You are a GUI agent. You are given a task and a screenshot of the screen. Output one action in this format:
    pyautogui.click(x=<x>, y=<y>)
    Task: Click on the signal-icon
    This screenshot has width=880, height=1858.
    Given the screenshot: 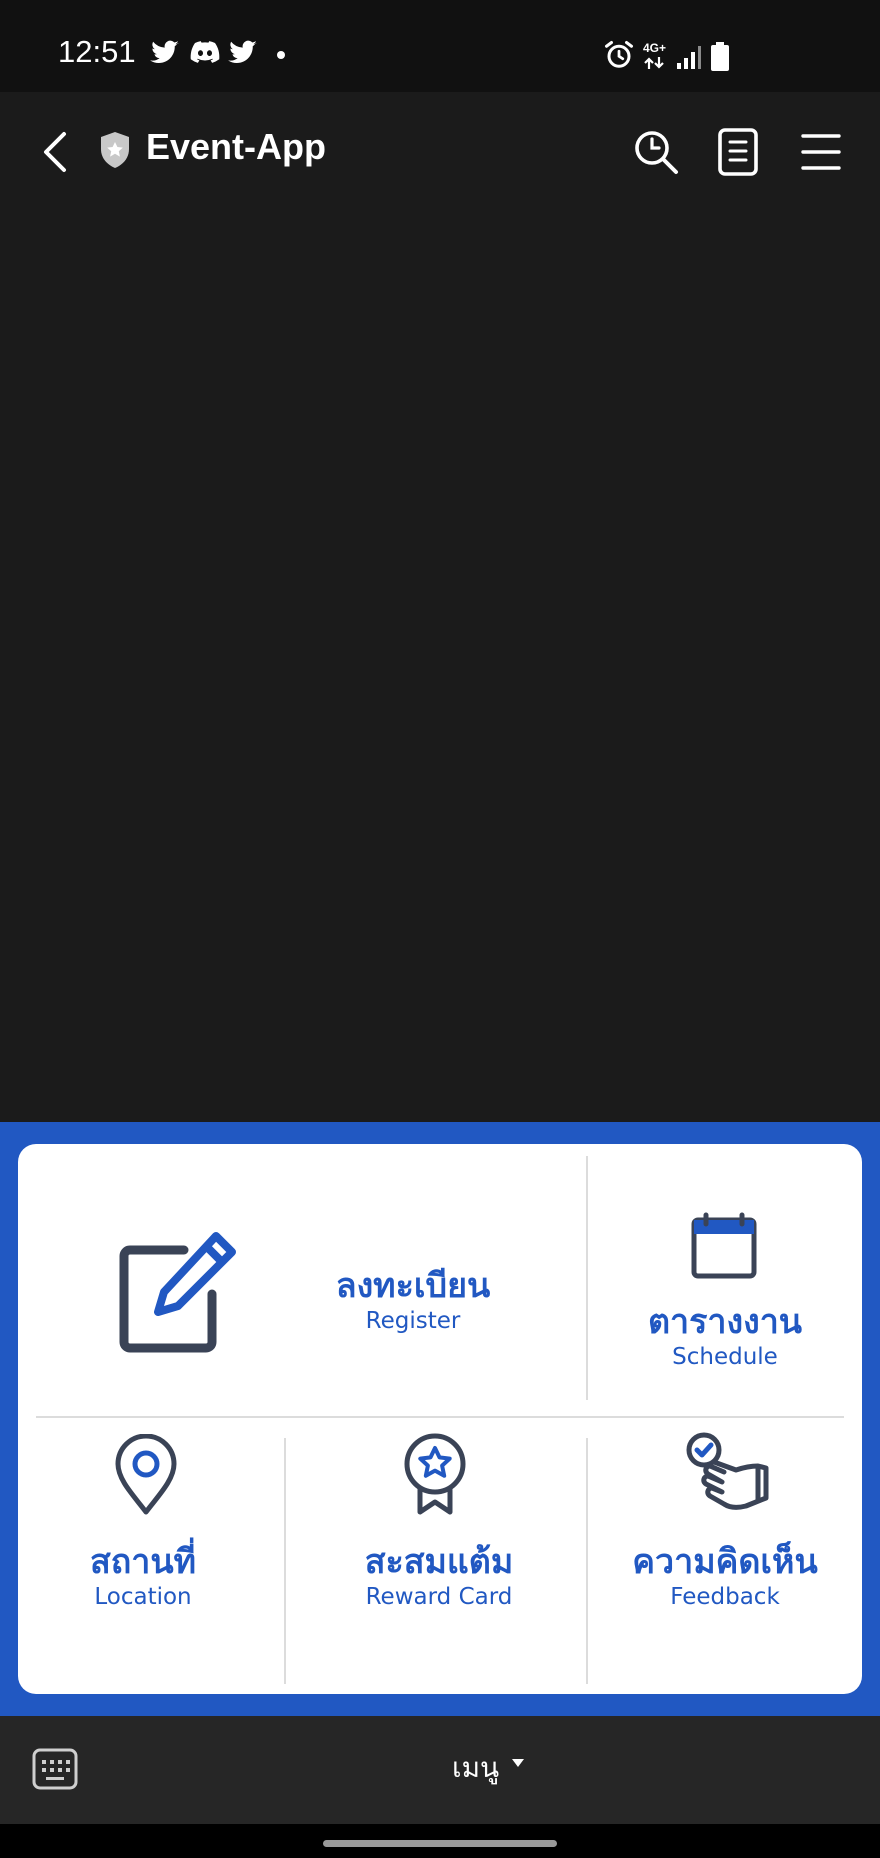 What is the action you would take?
    pyautogui.click(x=689, y=57)
    